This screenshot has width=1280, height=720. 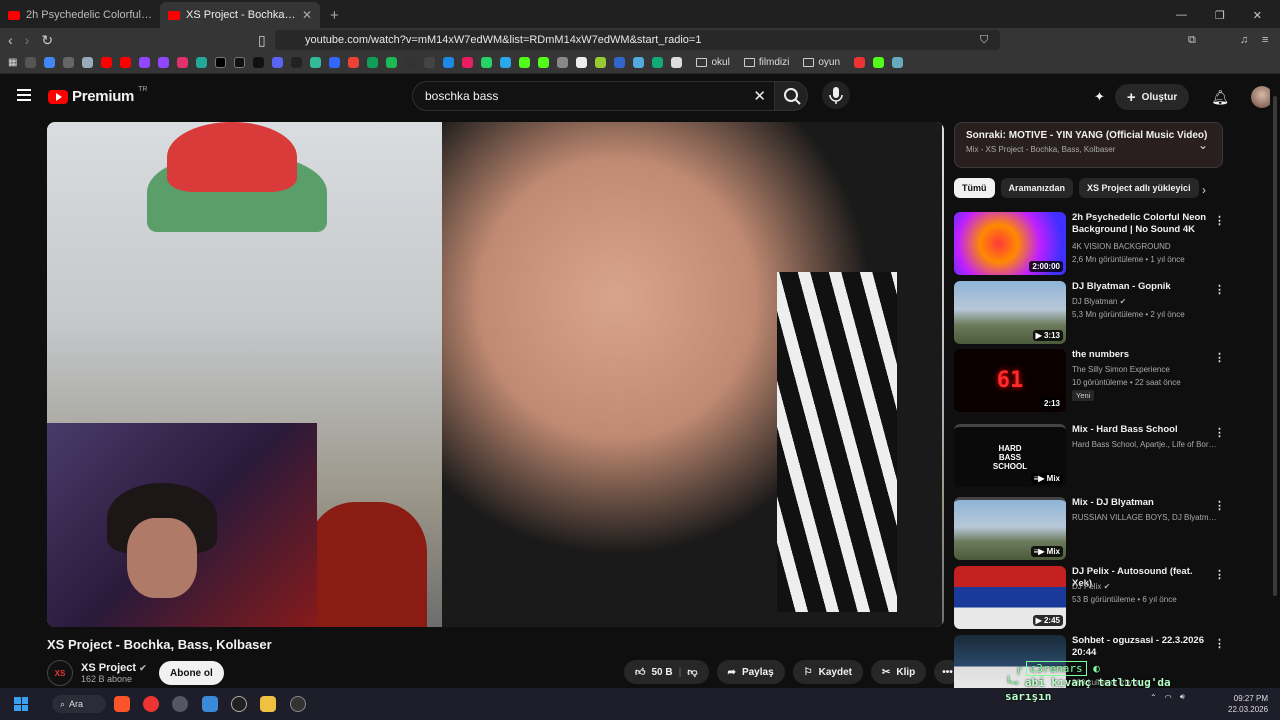 What do you see at coordinates (21, 704) in the screenshot?
I see `windows-start-icon` at bounding box center [21, 704].